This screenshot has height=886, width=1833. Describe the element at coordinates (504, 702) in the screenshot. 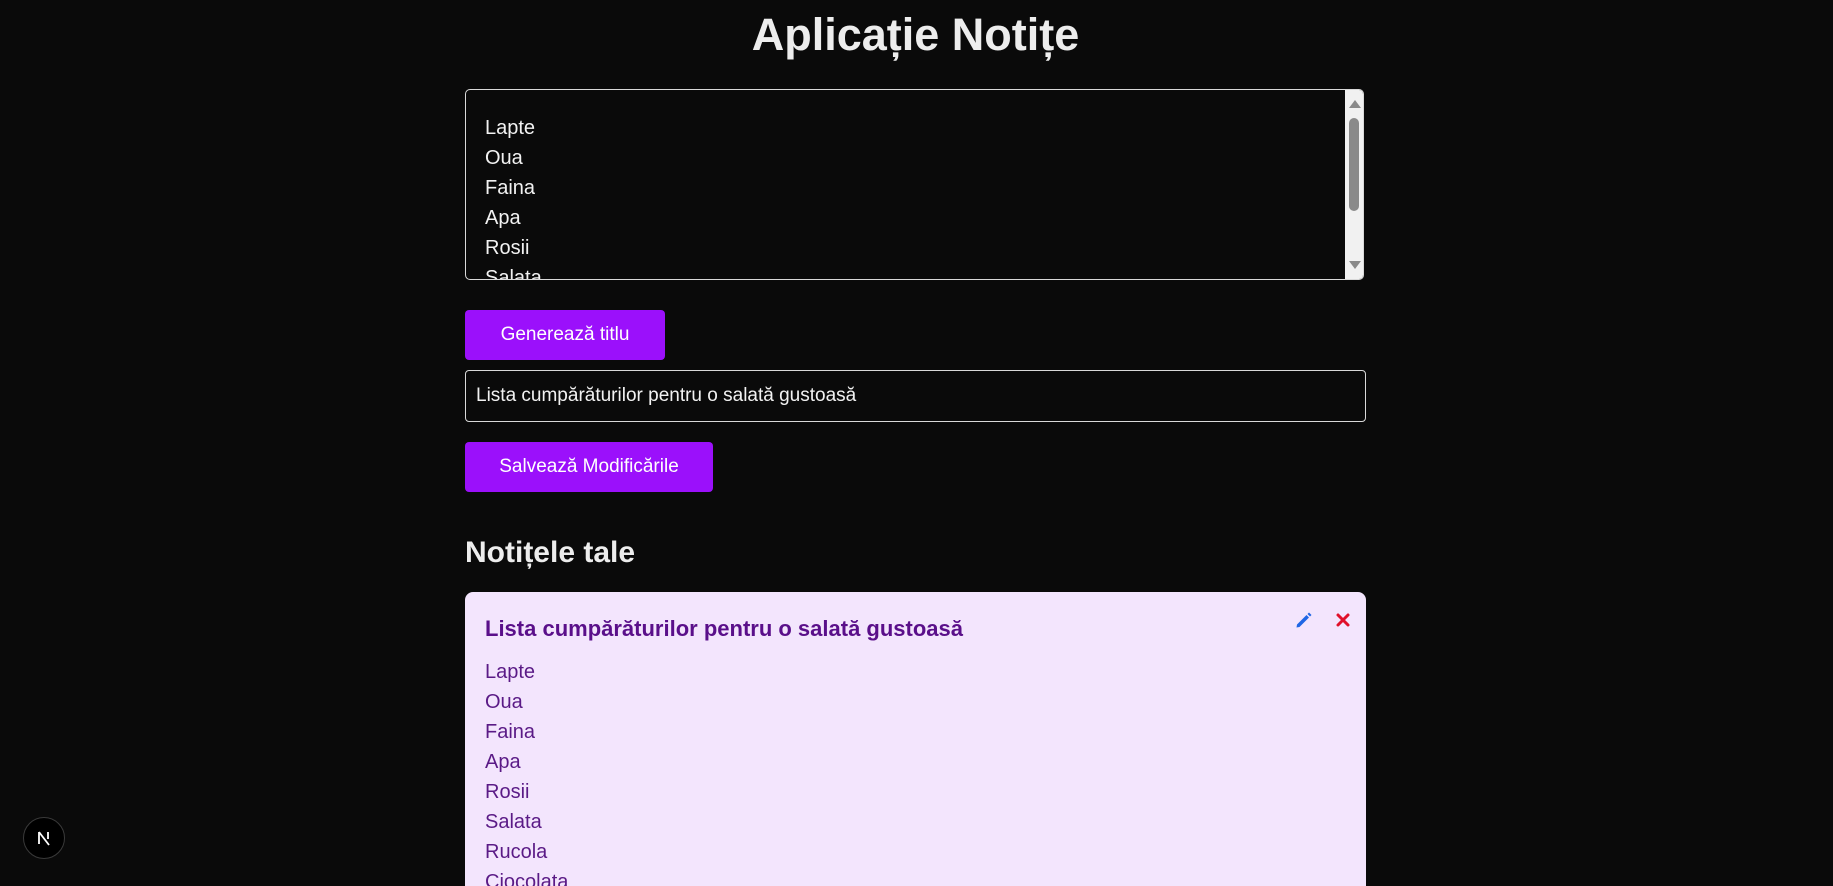

I see `note-line: Oua` at that location.